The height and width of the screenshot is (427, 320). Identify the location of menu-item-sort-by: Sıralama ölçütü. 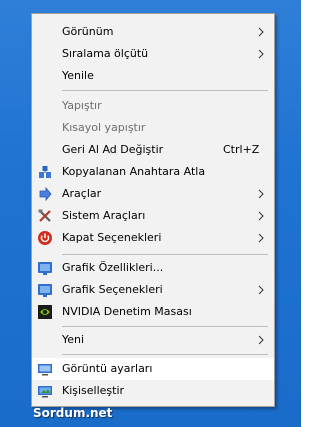
(153, 54).